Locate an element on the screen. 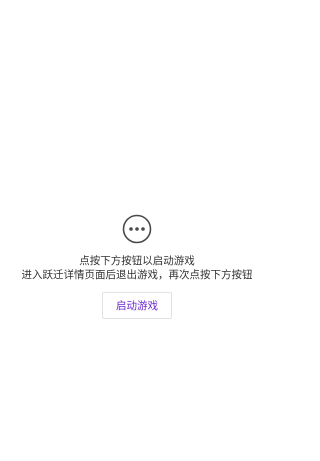 The width and height of the screenshot is (320, 461). more-dots-circle-icon is located at coordinates (137, 229).